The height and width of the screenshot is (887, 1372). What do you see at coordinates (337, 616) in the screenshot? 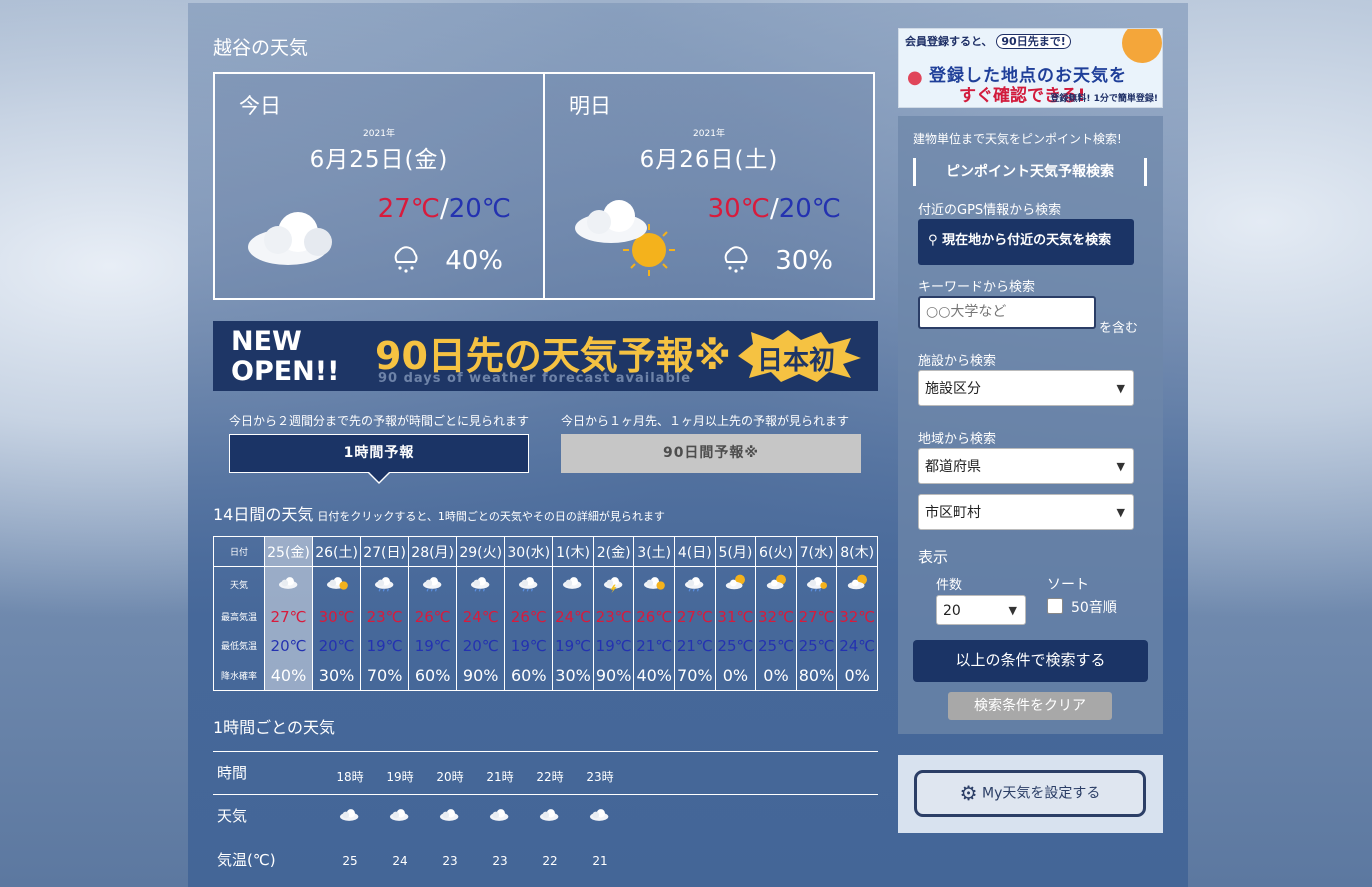
I see `day-high-cell: 30℃` at bounding box center [337, 616].